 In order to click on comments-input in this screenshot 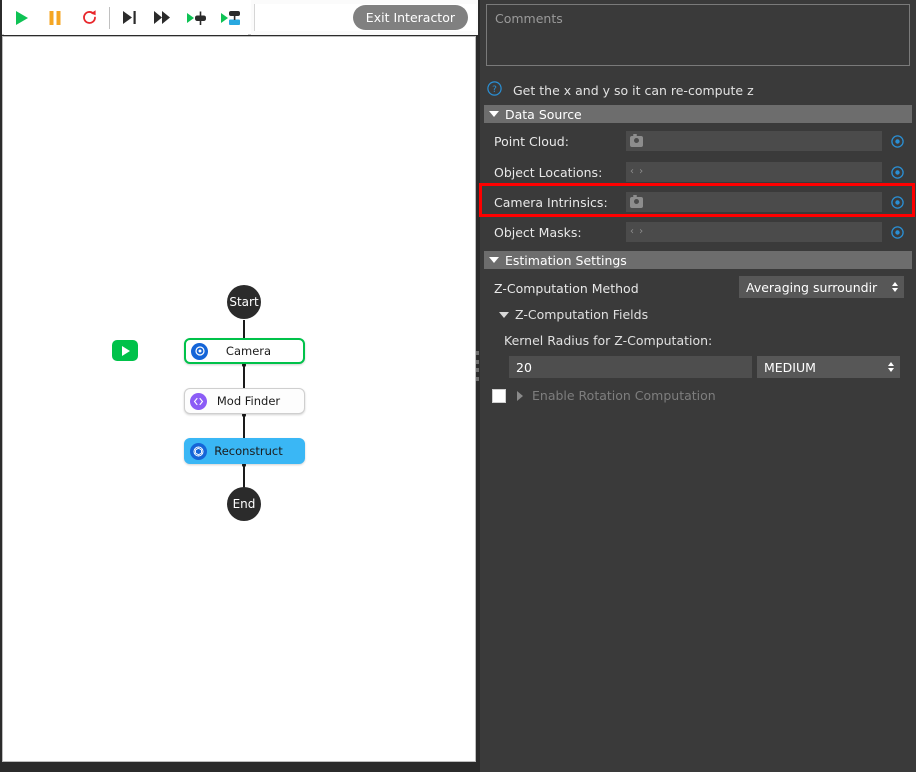, I will do `click(698, 35)`.